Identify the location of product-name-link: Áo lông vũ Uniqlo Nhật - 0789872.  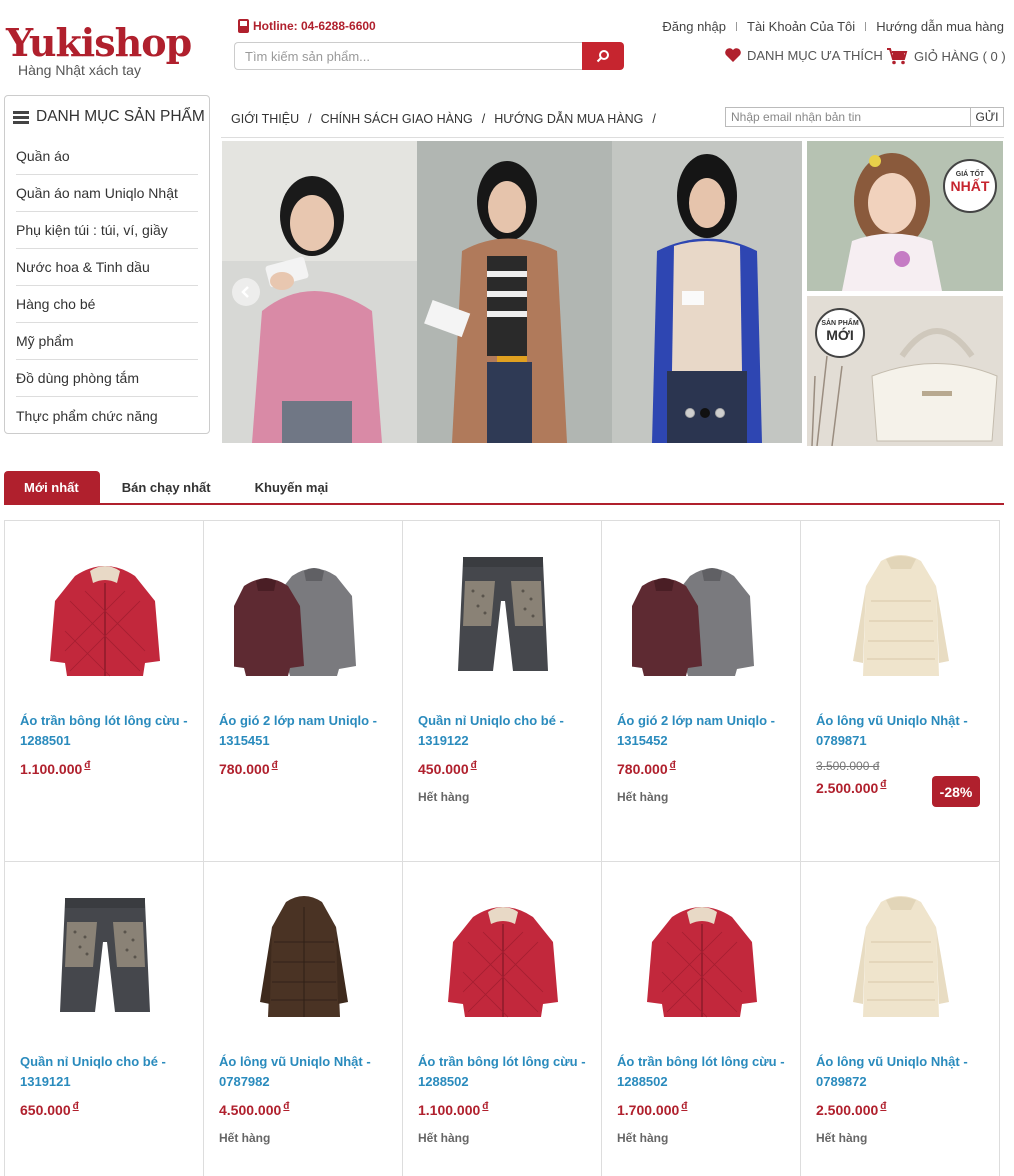
(901, 1072).